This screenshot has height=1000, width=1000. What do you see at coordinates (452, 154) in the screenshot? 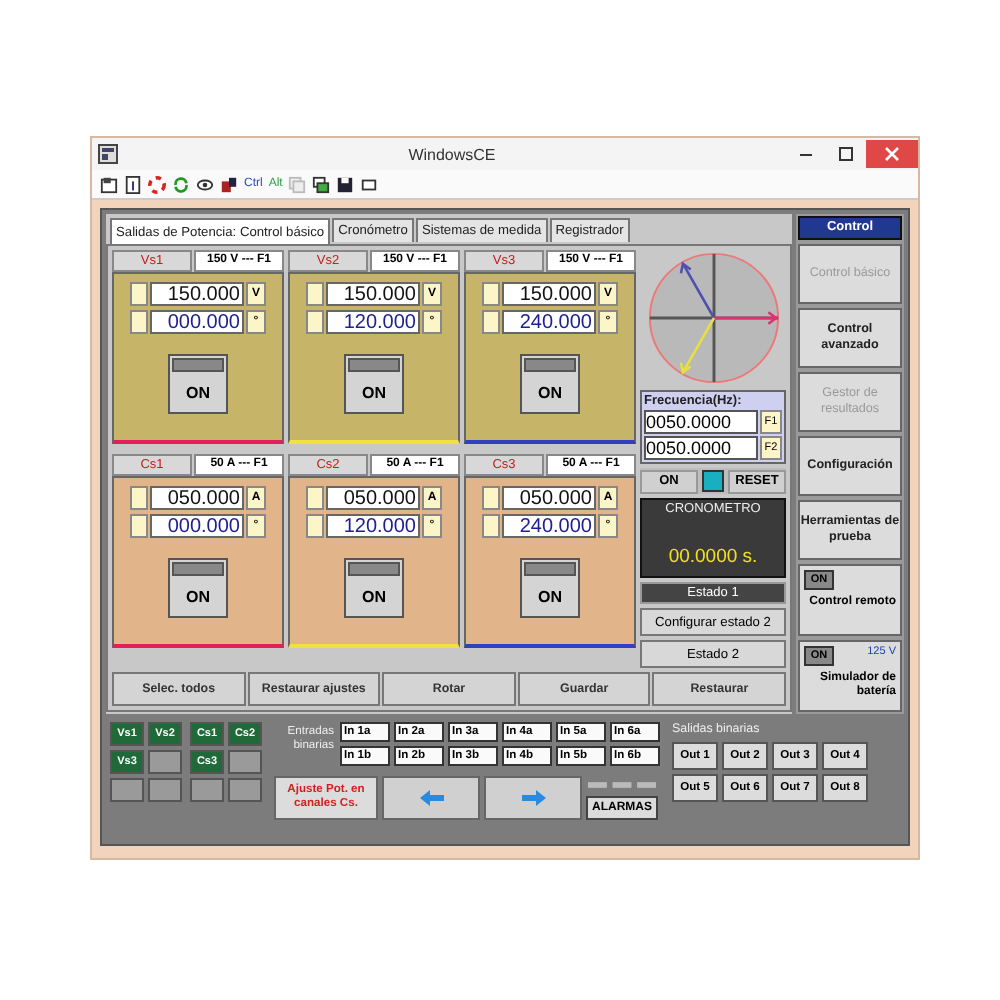
I see `window-title: WindowsCE` at bounding box center [452, 154].